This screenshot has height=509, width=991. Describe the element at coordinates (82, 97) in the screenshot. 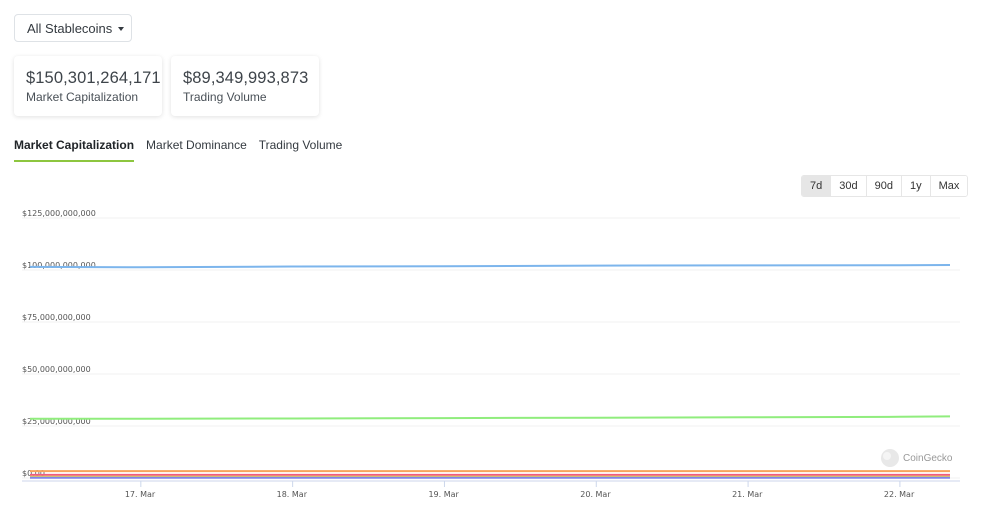

I see `market-cap-label: Market Capitalization` at that location.